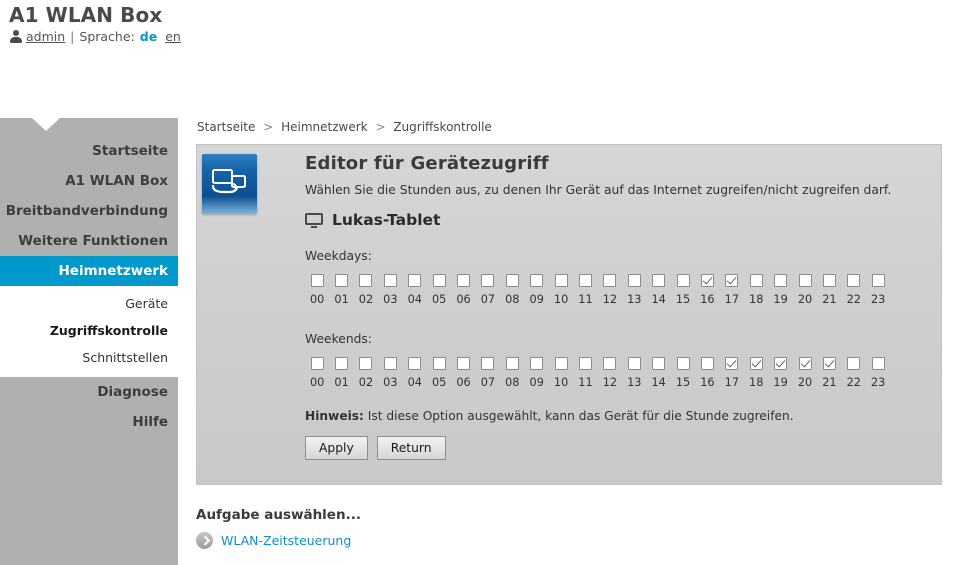  Describe the element at coordinates (89, 357) in the screenshot. I see `sidebar-subitem-schnittstellen: Schnittstellen` at that location.